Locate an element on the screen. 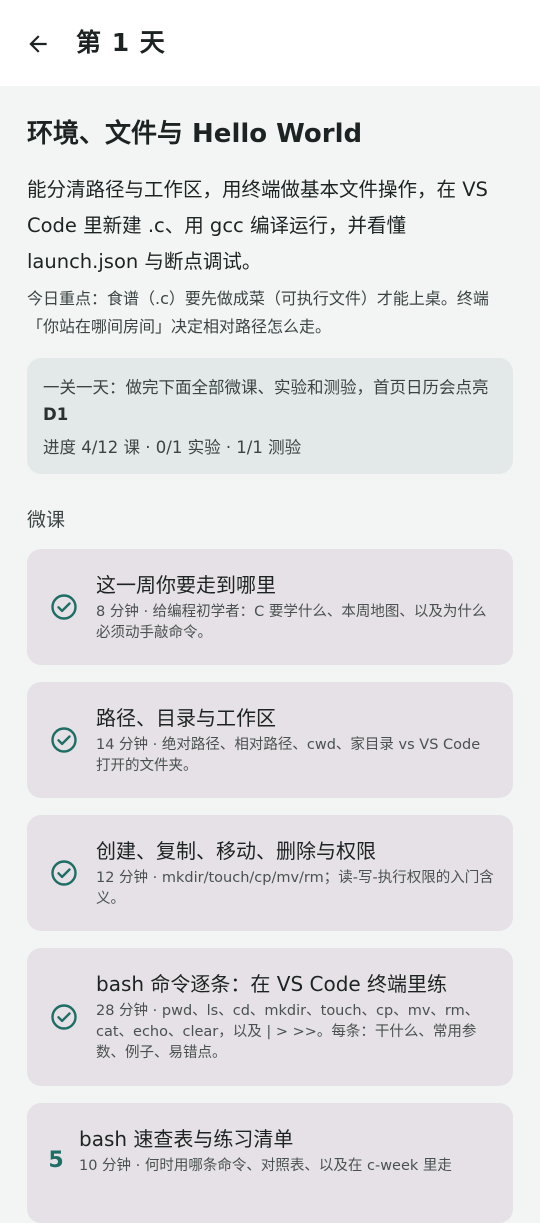  back-button is located at coordinates (38, 44).